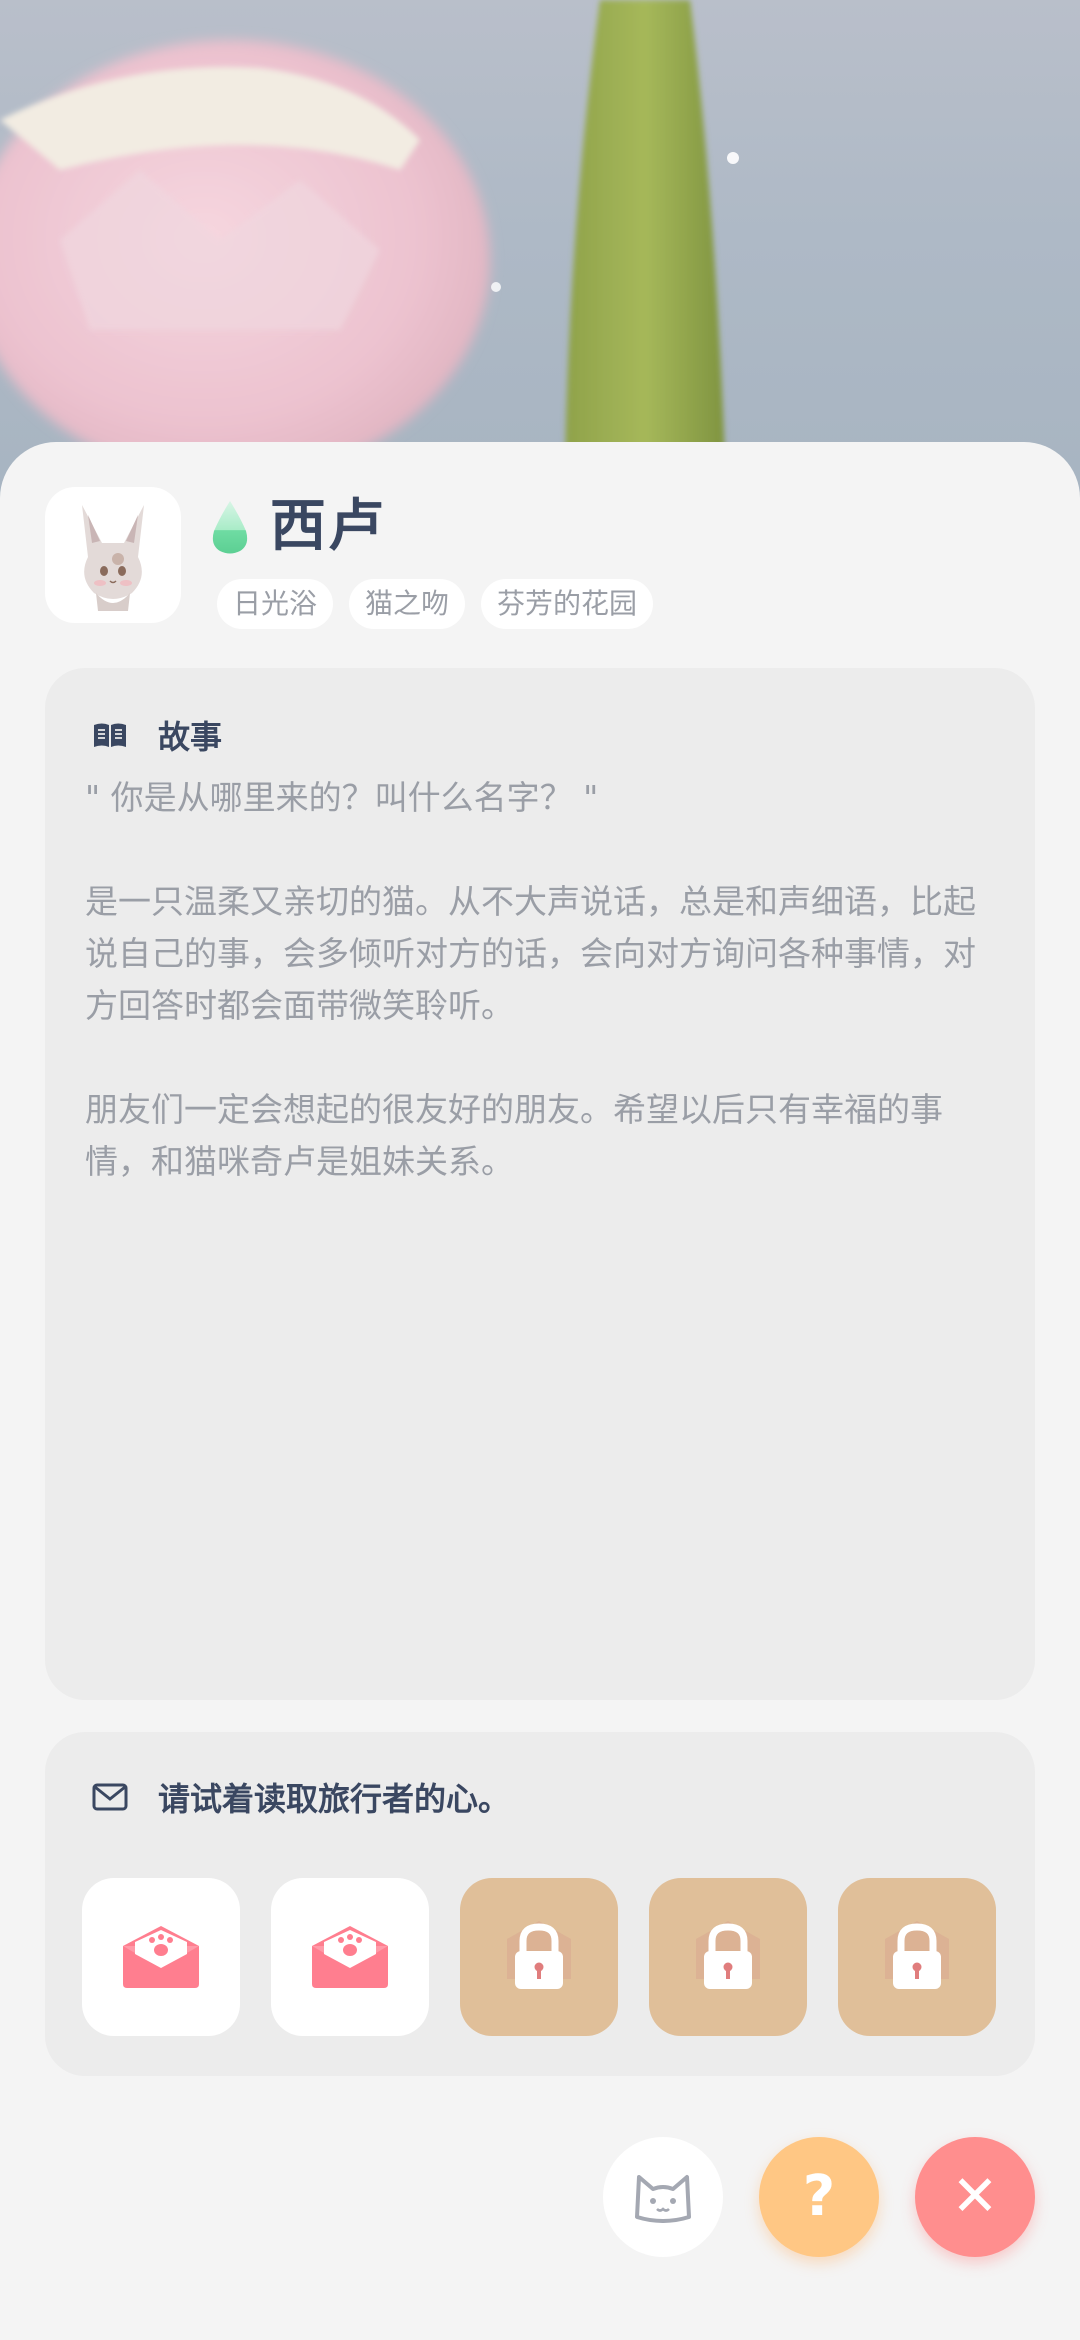 Image resolution: width=1080 pixels, height=2340 pixels. What do you see at coordinates (567, 604) in the screenshot?
I see `tag-chip: 芬芳的花园` at bounding box center [567, 604].